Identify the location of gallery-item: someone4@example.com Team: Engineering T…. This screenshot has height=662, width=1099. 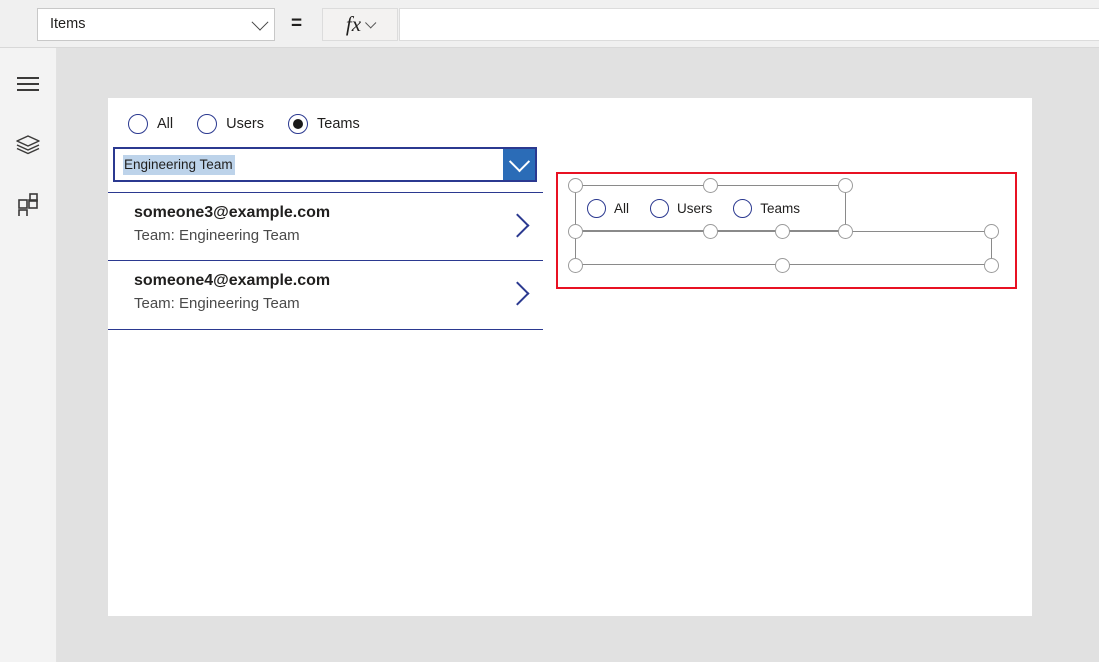
(325, 295).